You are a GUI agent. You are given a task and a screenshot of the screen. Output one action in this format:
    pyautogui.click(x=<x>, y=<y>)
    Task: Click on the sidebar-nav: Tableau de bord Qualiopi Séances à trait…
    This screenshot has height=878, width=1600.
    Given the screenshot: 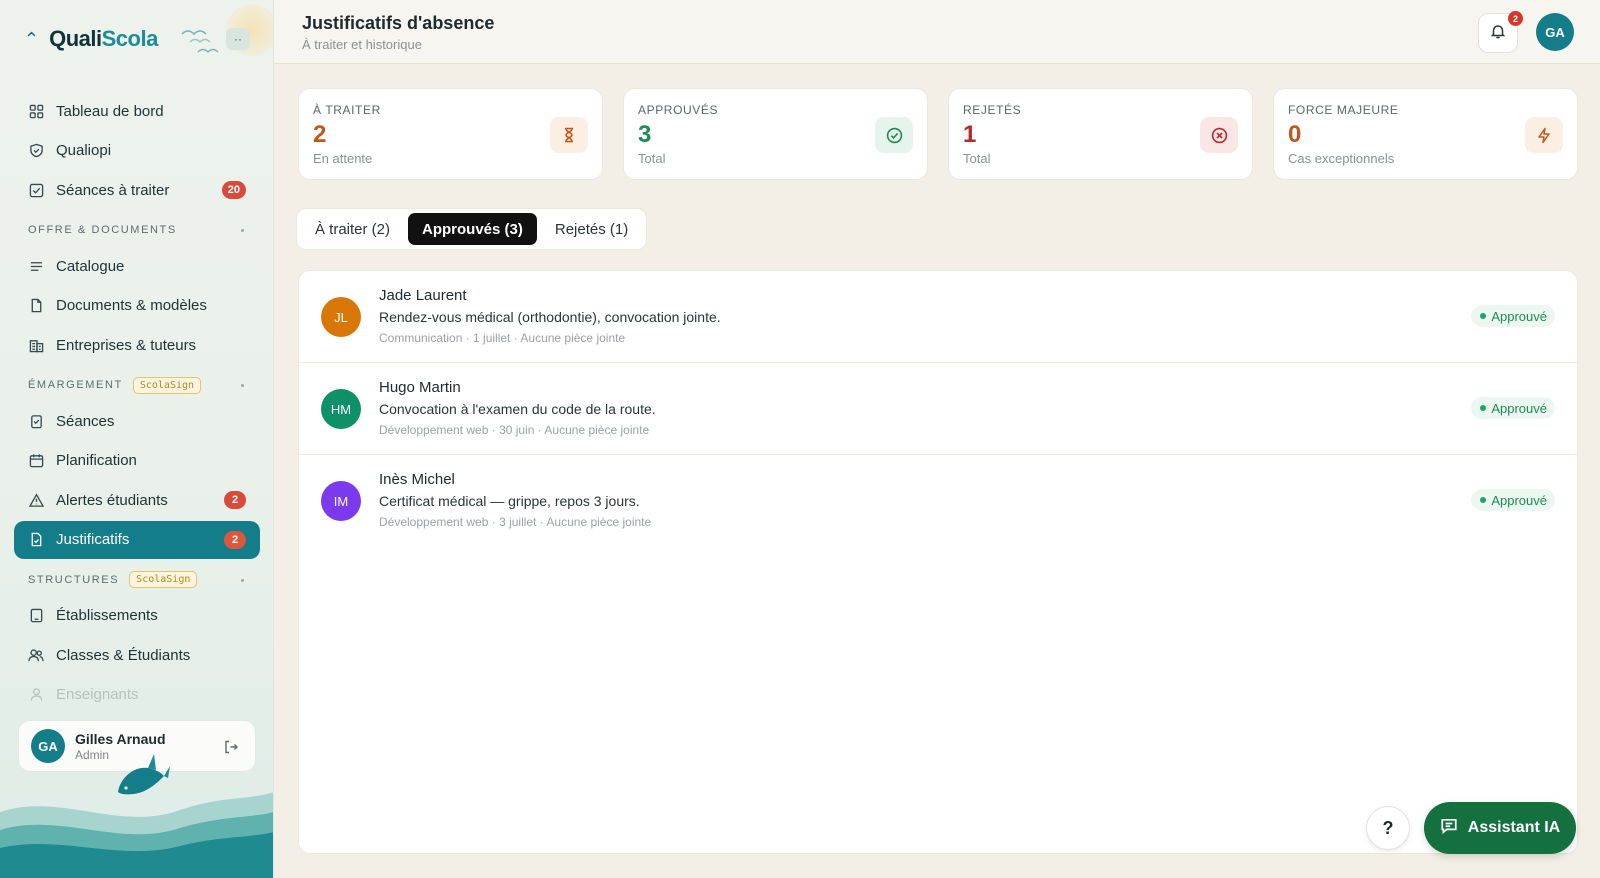 What is the action you would take?
    pyautogui.click(x=137, y=403)
    